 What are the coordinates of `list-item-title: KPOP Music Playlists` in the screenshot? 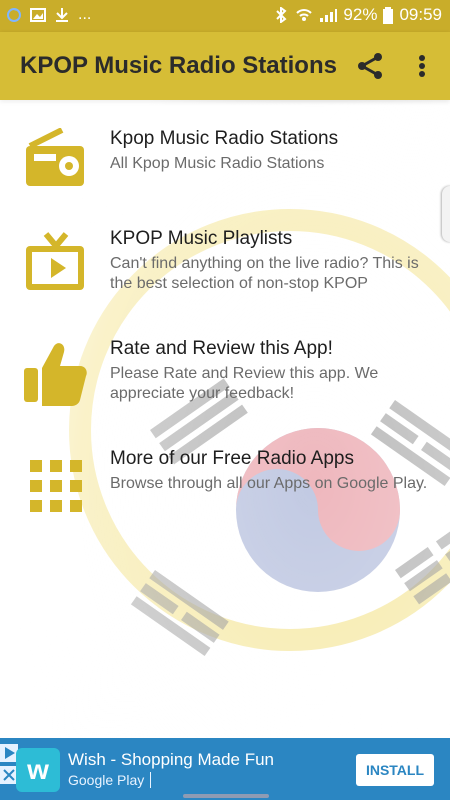 It's located at (201, 238).